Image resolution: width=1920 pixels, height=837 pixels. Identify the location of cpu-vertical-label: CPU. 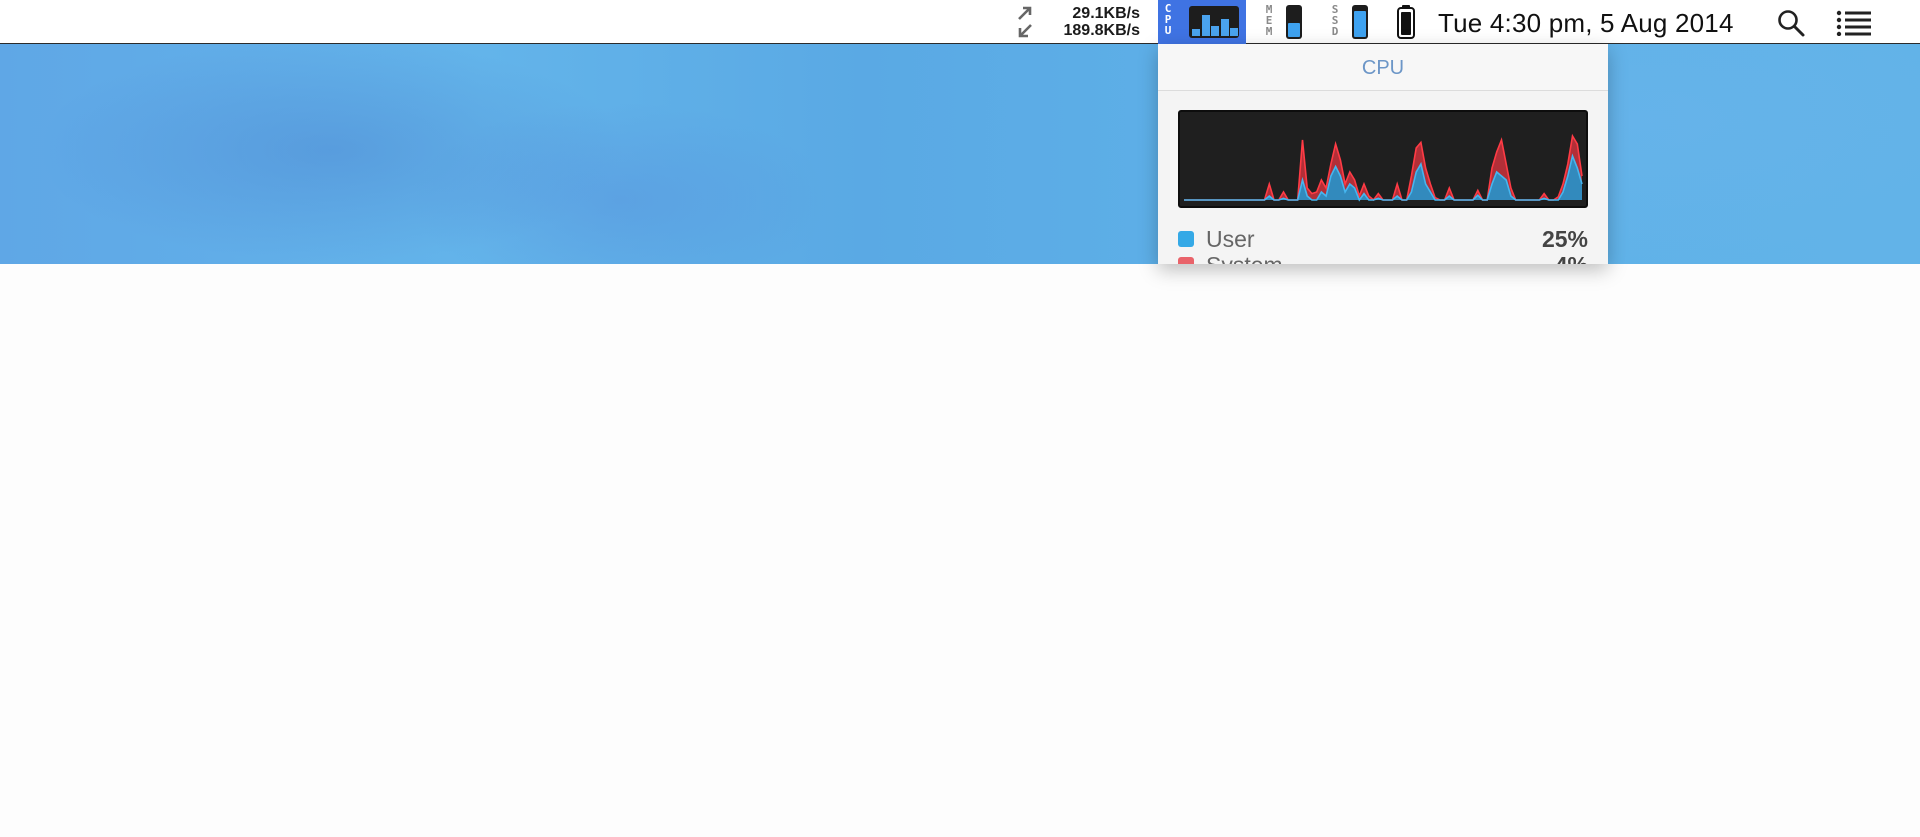
(1168, 19).